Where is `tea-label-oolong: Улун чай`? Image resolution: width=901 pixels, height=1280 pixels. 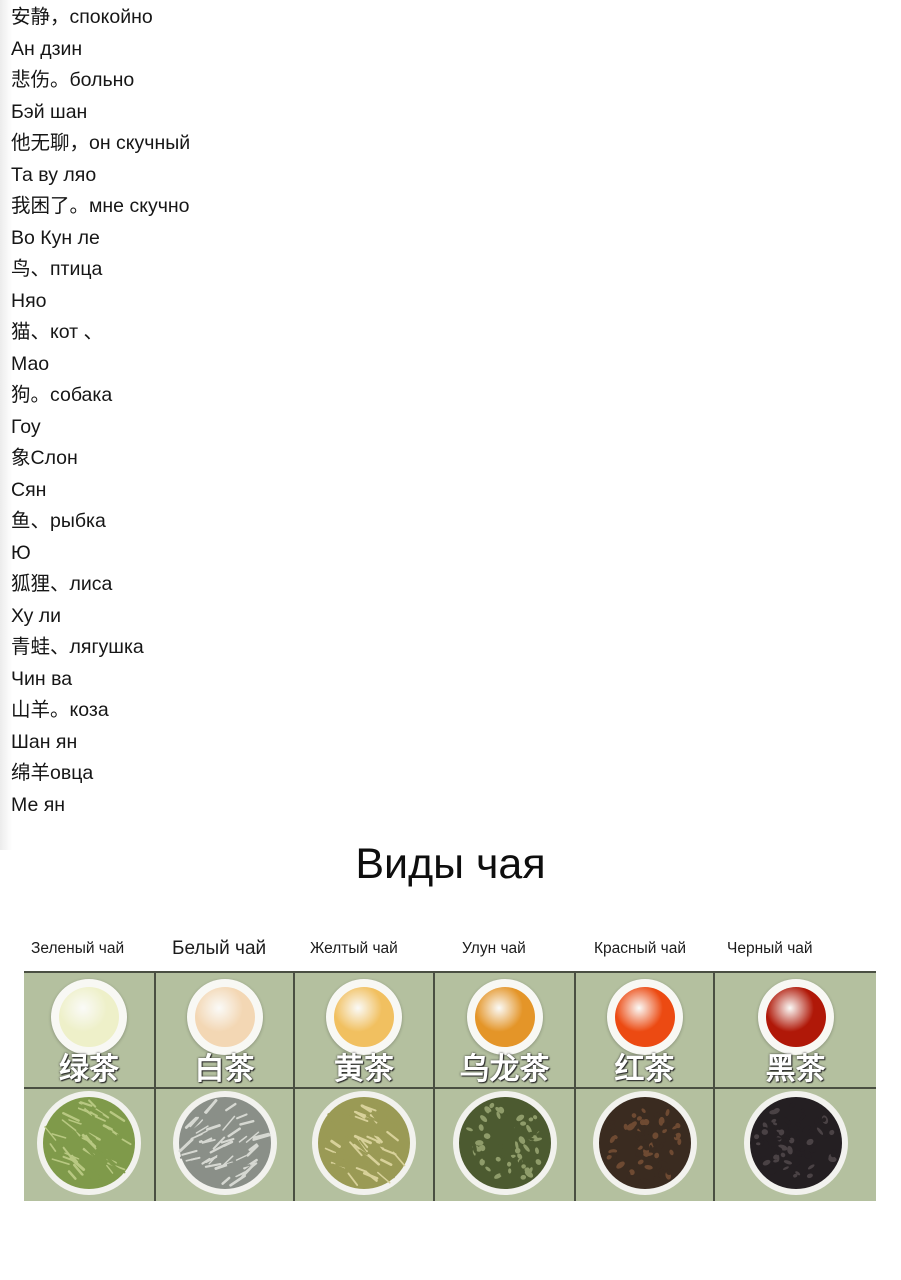
tea-label-oolong: Улун чай is located at coordinates (494, 948).